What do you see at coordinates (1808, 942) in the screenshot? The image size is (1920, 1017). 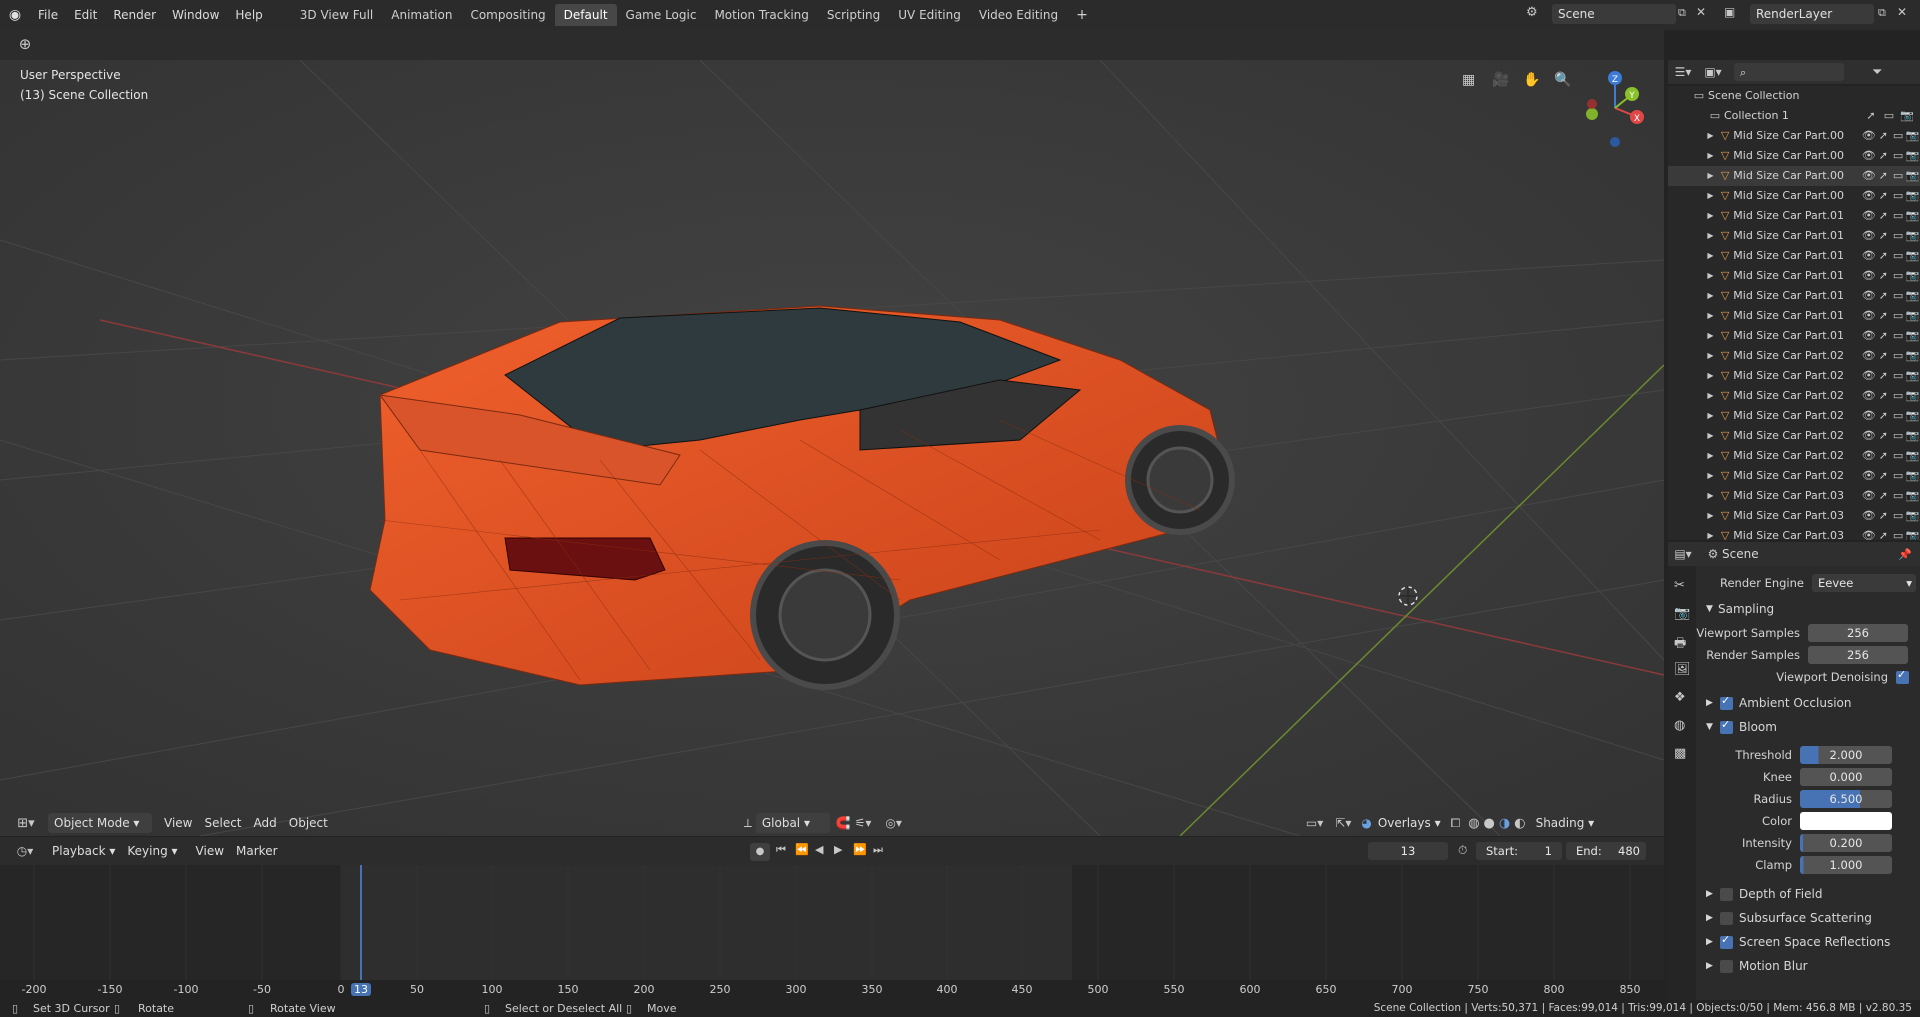 I see `ssr-header: ▶ Screen Space Reflections` at bounding box center [1808, 942].